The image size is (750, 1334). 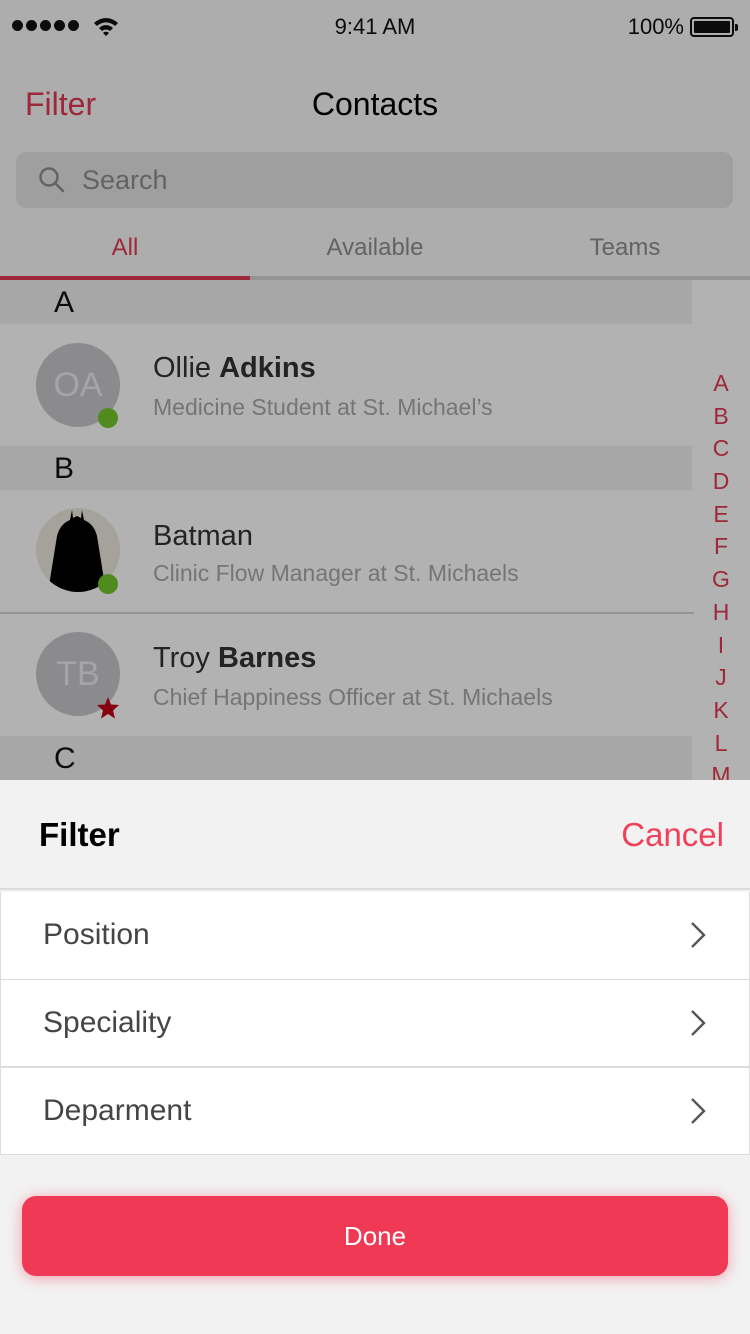 I want to click on filter-sheet-header: Filter Cancel, so click(x=375, y=835).